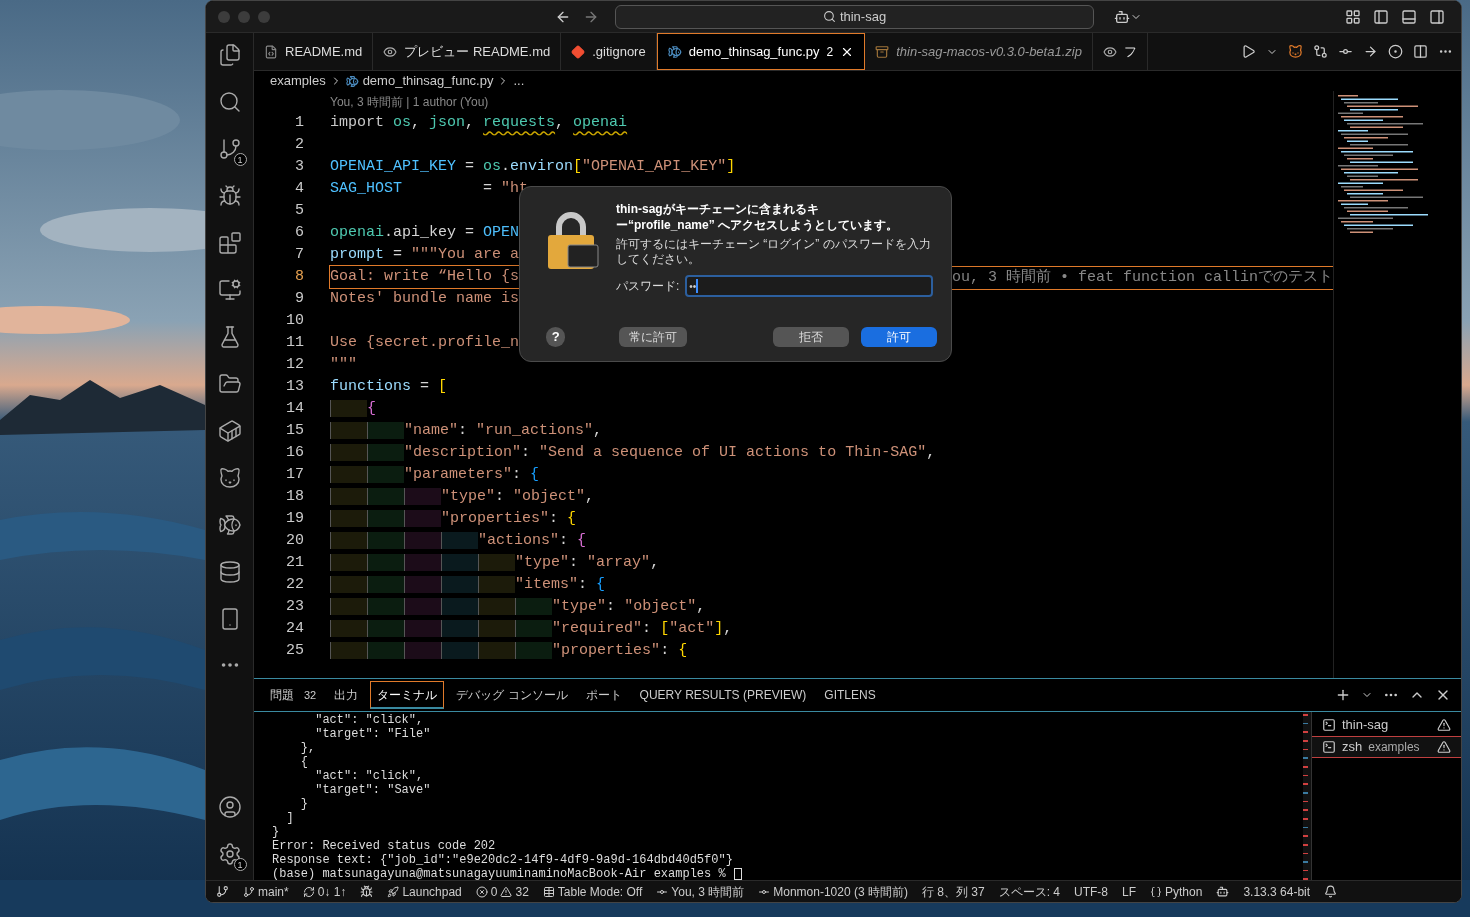 Image resolution: width=1470 pixels, height=917 pixels. Describe the element at coordinates (294, 541) in the screenshot. I see `line-number: 20` at that location.